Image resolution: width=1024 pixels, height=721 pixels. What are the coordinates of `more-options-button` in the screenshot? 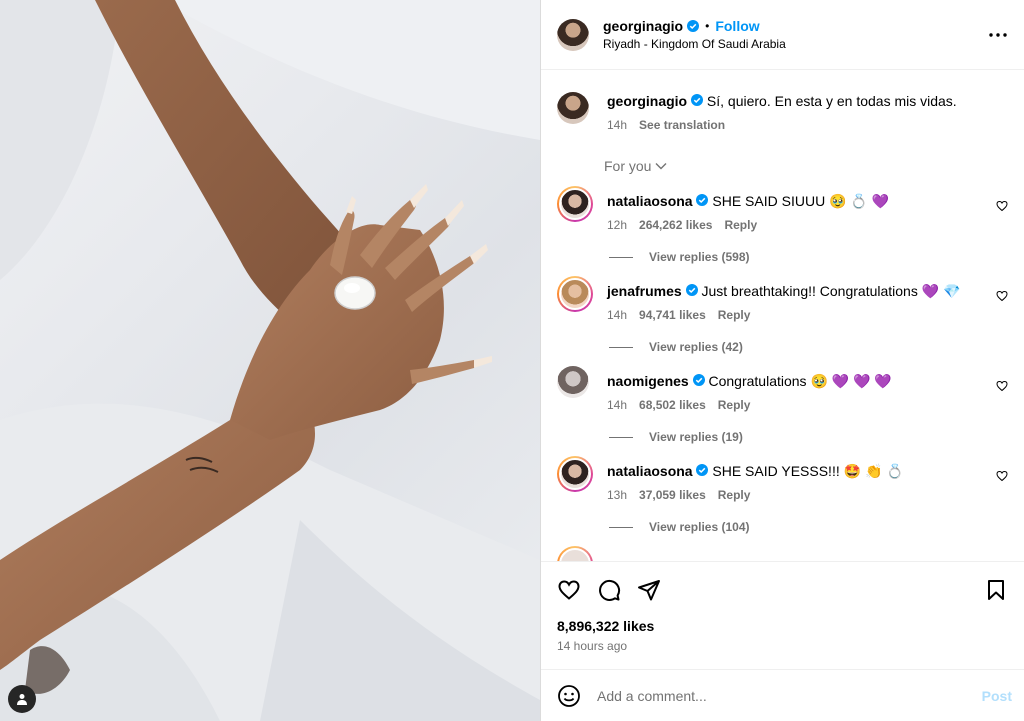 It's located at (998, 35).